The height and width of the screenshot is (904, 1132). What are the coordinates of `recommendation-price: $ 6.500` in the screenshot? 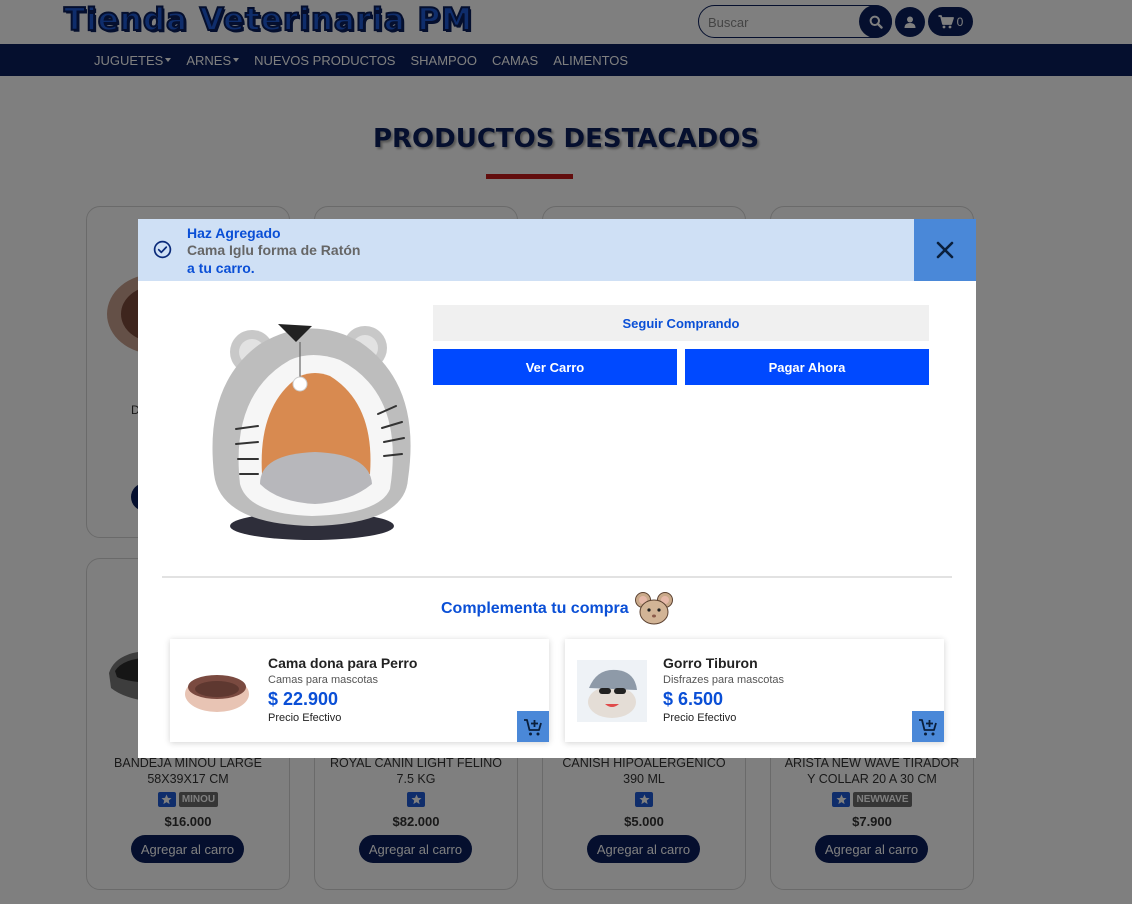 It's located at (693, 699).